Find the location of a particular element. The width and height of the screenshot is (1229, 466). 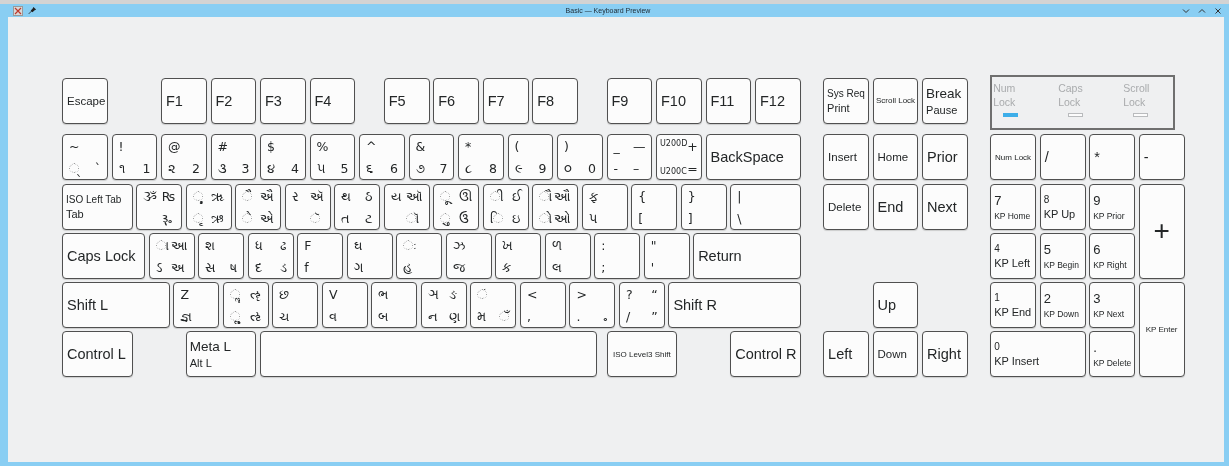

key-legend: ૪ is located at coordinates (279, 169).